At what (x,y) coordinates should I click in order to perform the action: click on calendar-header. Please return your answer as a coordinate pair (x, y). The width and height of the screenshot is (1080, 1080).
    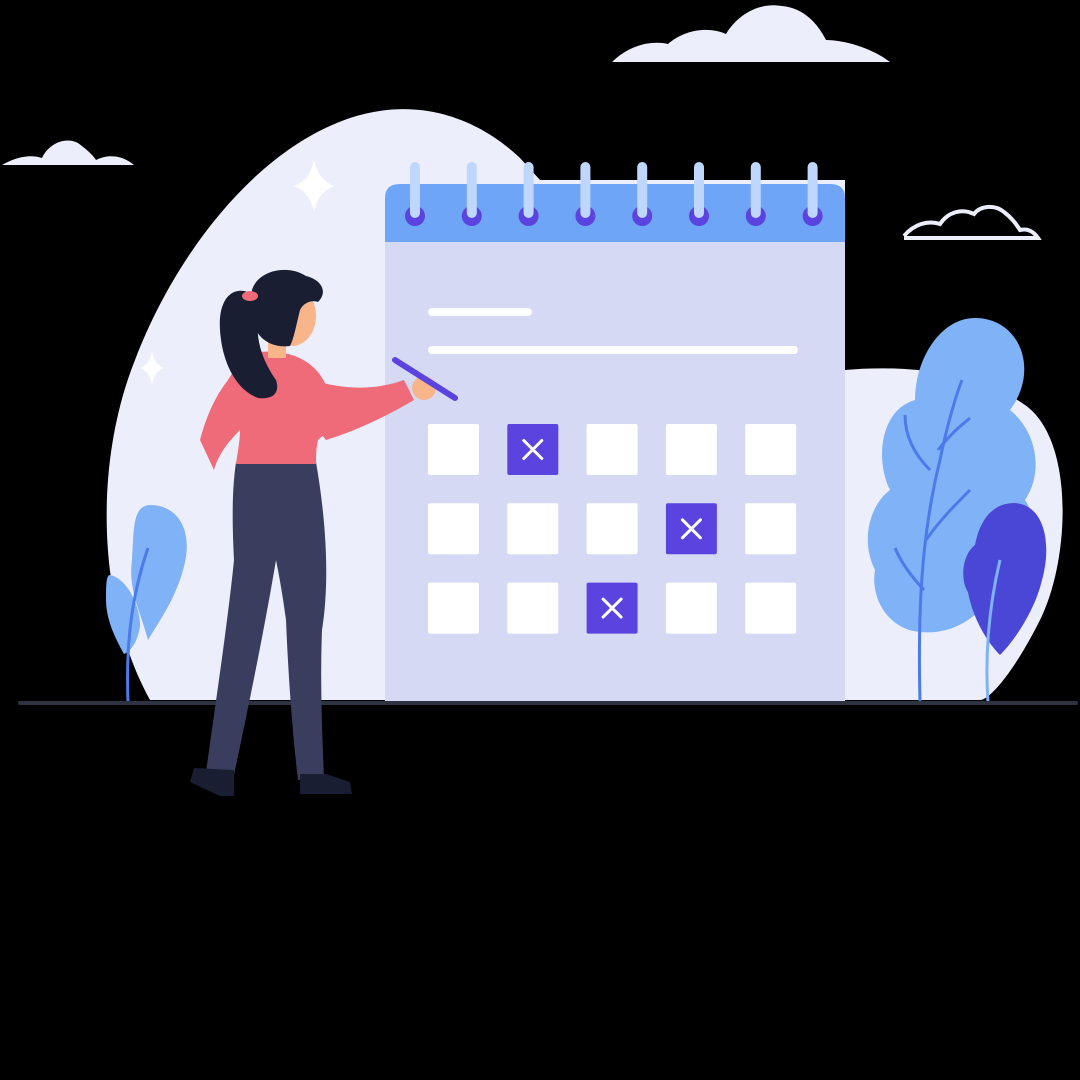
    Looking at the image, I should click on (615, 213).